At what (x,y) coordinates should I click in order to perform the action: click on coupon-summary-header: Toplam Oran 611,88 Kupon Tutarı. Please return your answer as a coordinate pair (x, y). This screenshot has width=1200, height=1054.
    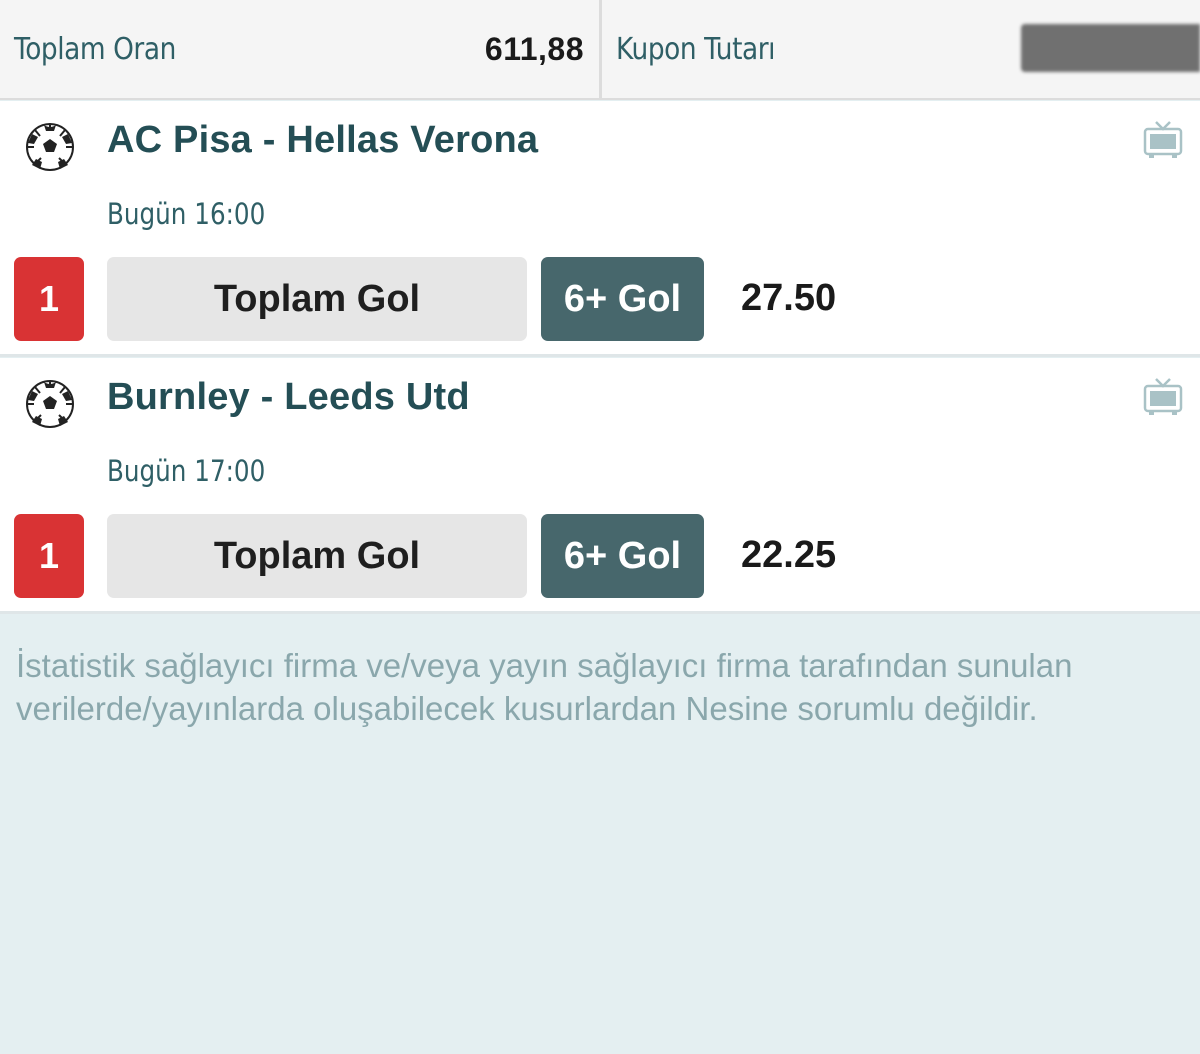
    Looking at the image, I should click on (600, 50).